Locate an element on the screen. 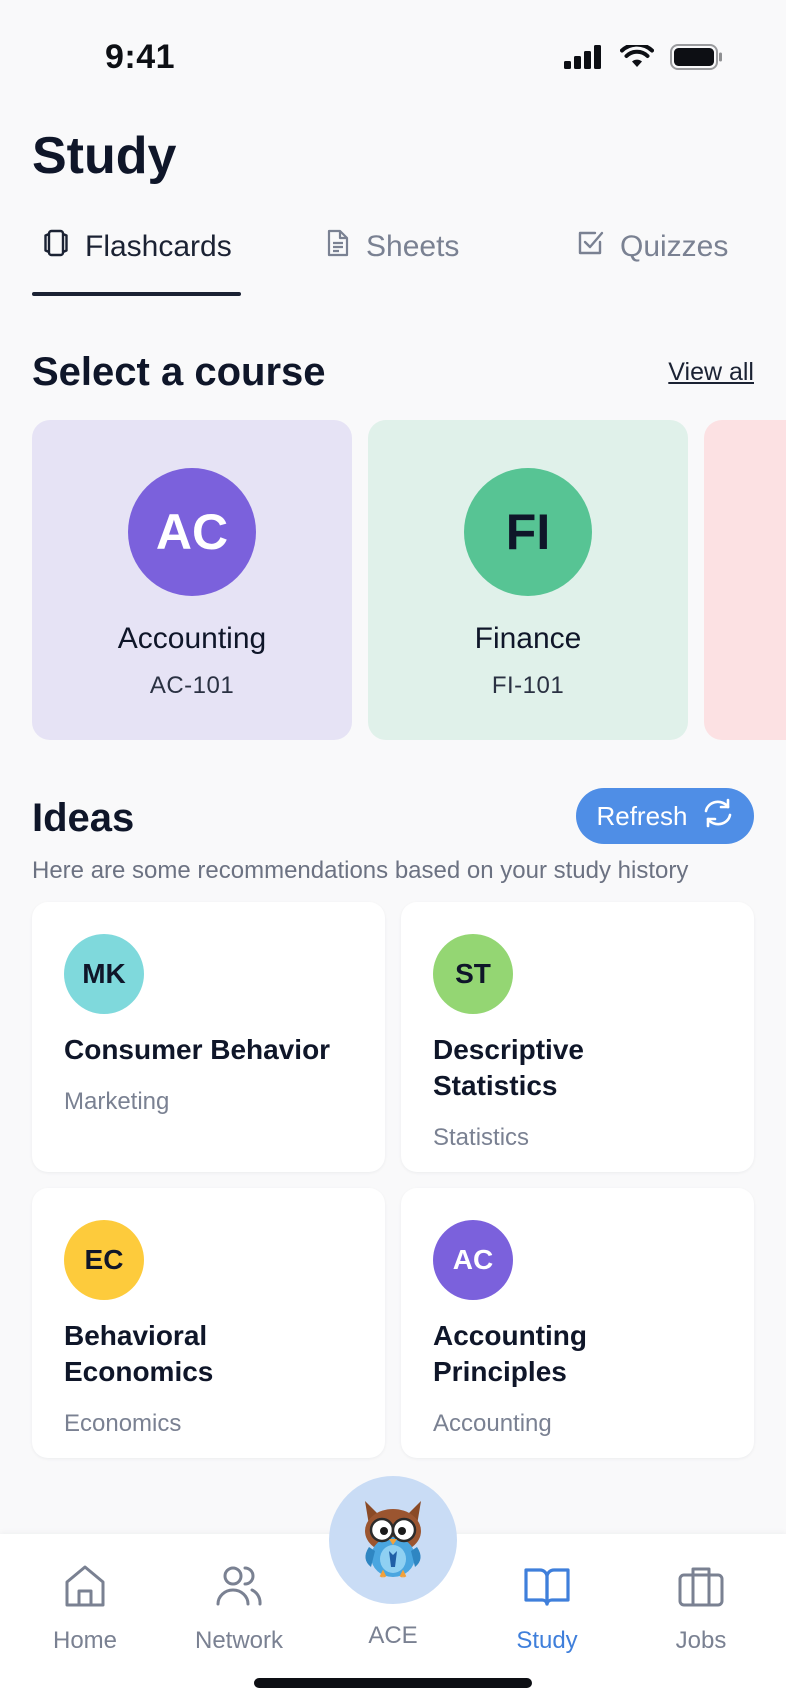  idea-title: Accounting Principles is located at coordinates (510, 1353).